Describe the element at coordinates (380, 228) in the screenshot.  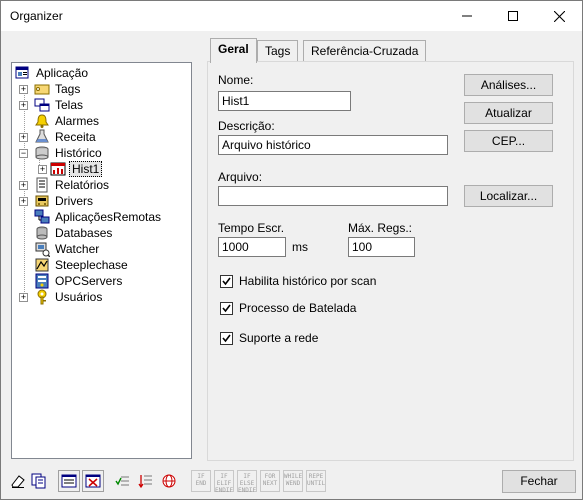
I see `max-regs-label: Máx. Regs.:` at that location.